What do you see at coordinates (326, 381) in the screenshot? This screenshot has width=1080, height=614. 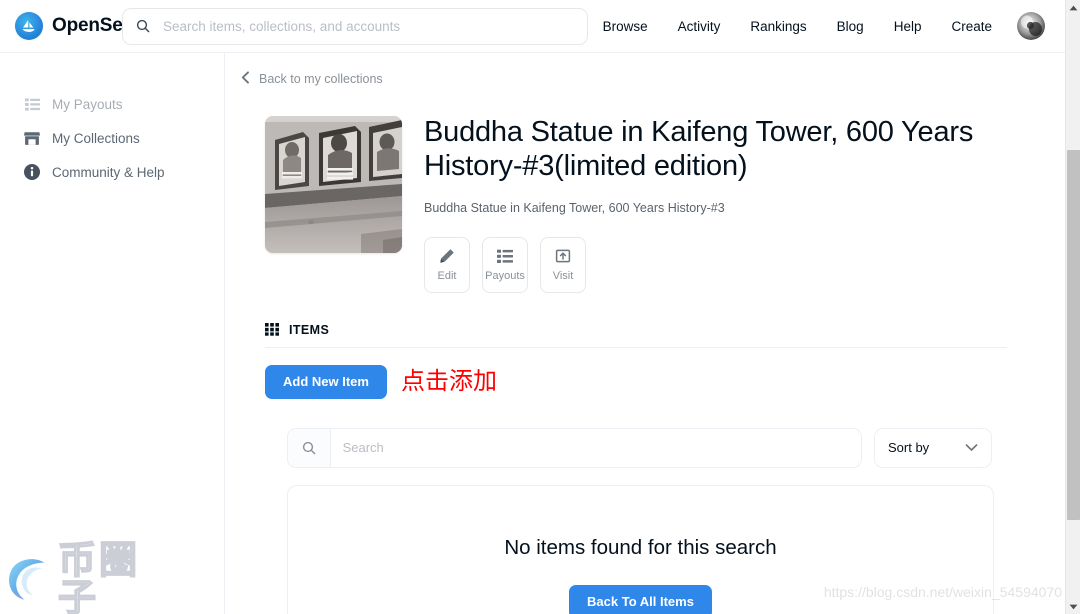 I see `add-new-item-button: Add New Item` at bounding box center [326, 381].